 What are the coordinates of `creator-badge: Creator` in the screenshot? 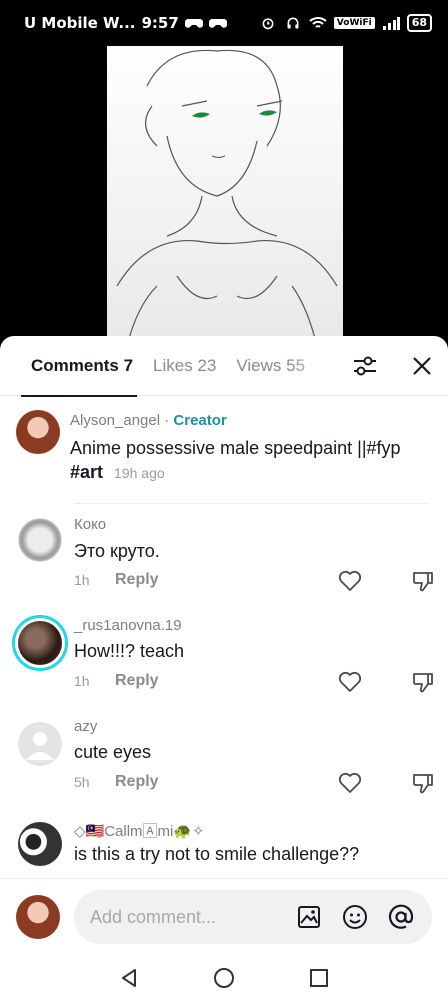 It's located at (200, 420).